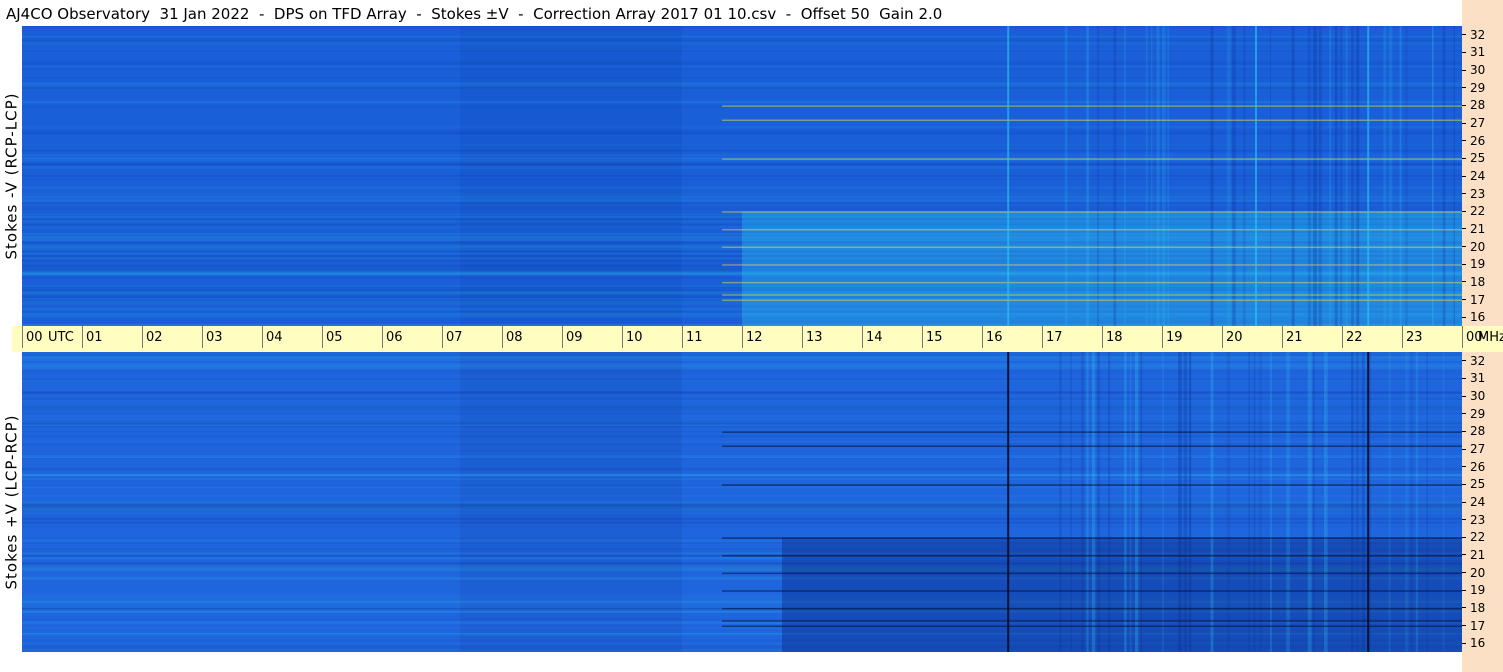 This screenshot has width=1503, height=672. I want to click on frequency-axis-top-margin, so click(1482, 13).